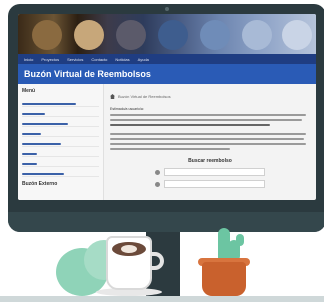  Describe the element at coordinates (210, 96) in the screenshot. I see `breadcrumb: Buzón Virtual de Reembolsos` at that location.